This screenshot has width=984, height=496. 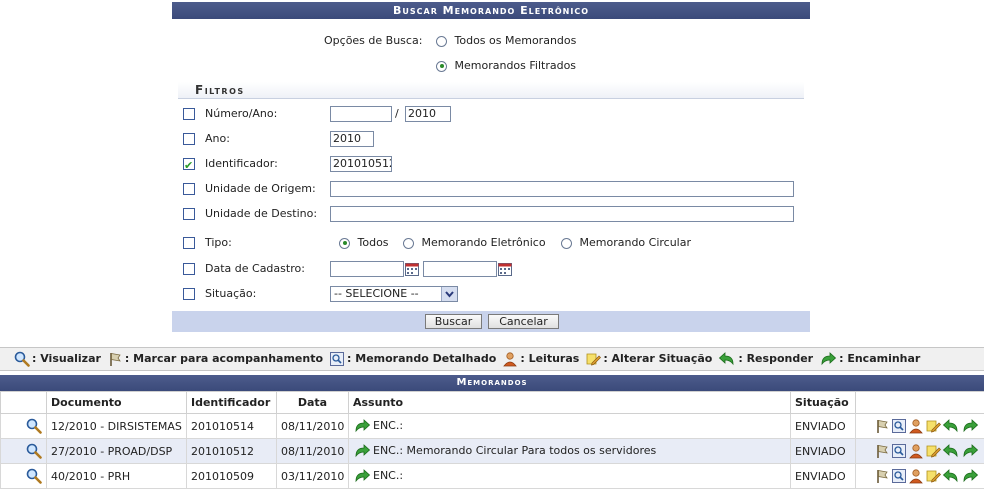 I want to click on filters-header: Filtros, so click(x=491, y=90).